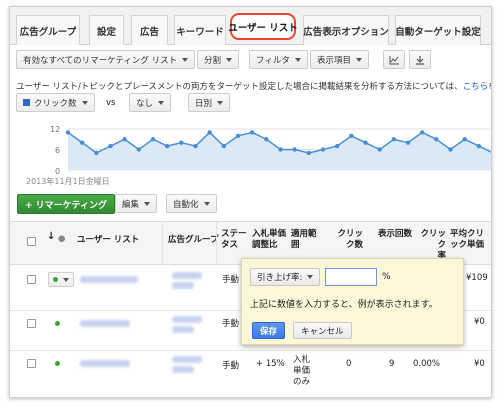 The width and height of the screenshot is (500, 404). I want to click on tab-user-lists: ユーザー リスト, so click(263, 26).